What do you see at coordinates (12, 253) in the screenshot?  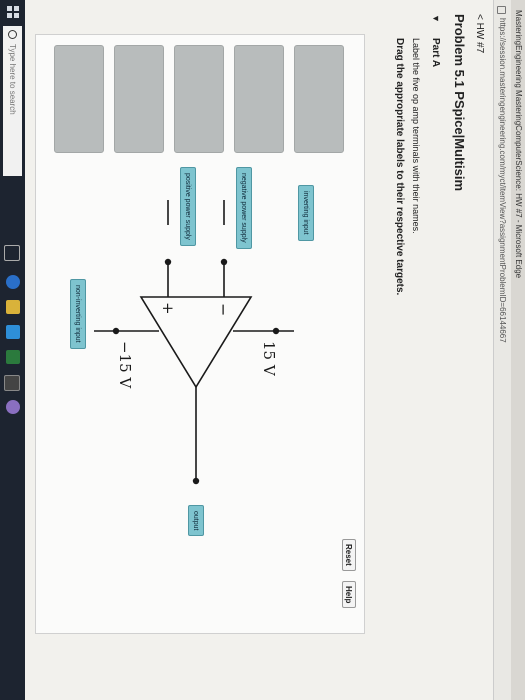 I see `task-view-icon` at bounding box center [12, 253].